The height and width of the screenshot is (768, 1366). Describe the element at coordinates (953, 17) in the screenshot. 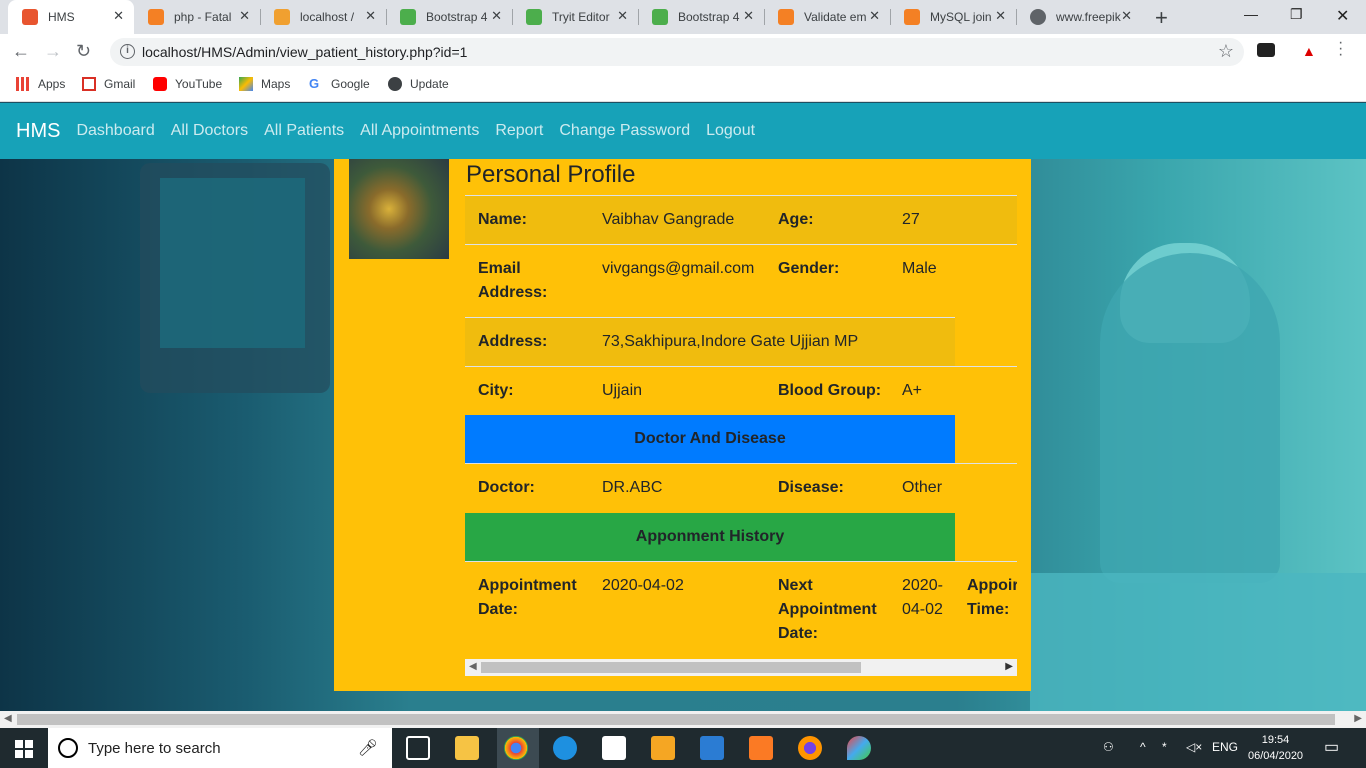

I see `tab-mysql-join: MySQL join ✕` at that location.